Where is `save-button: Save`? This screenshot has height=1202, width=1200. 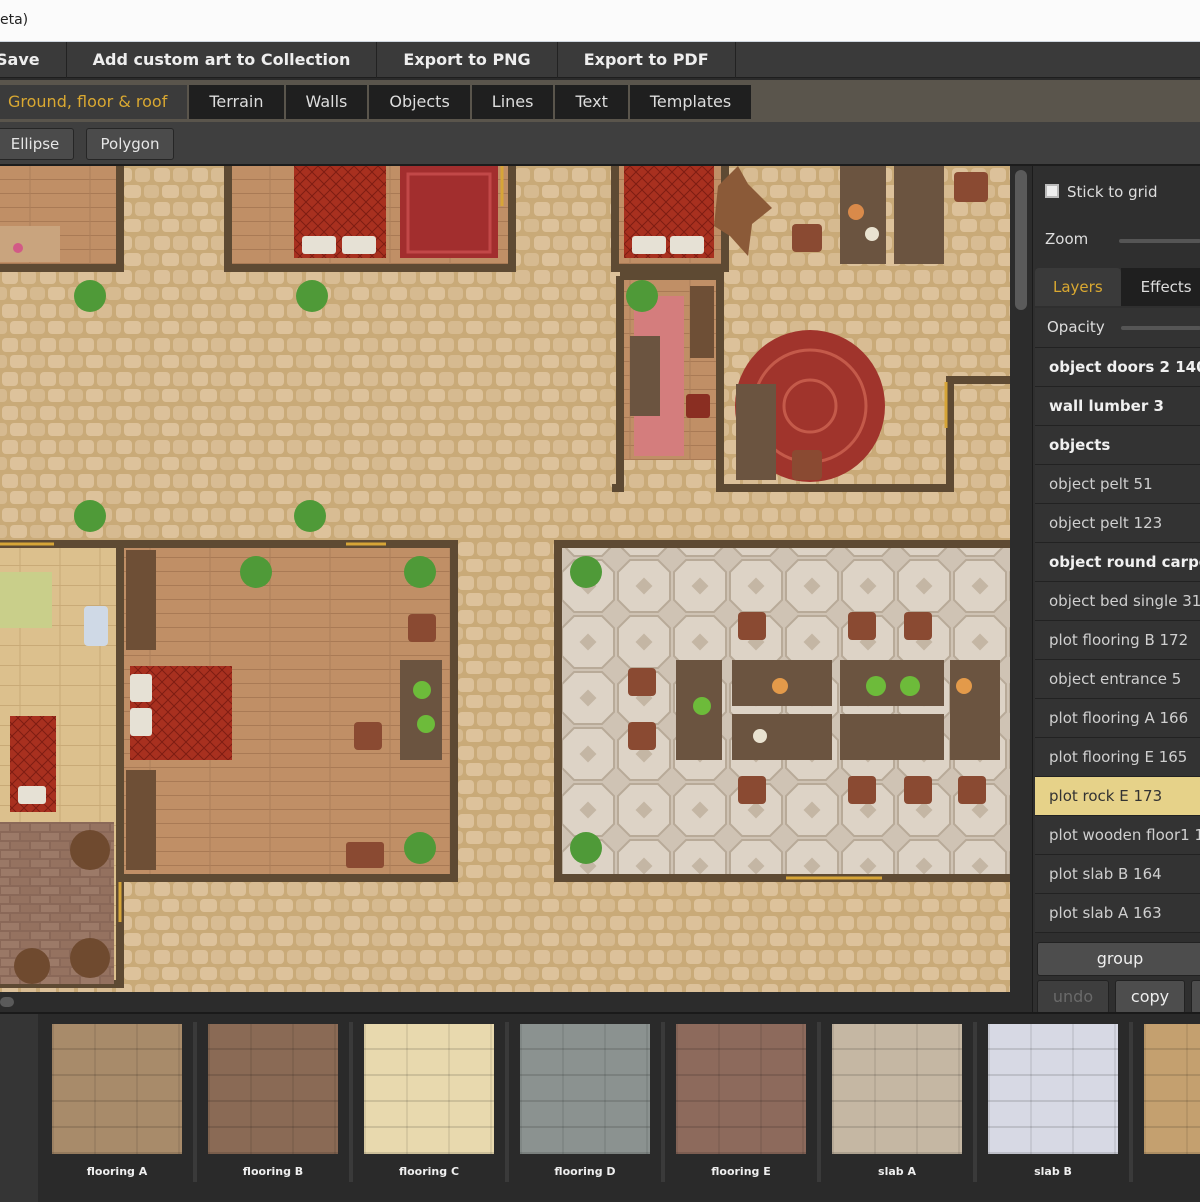
save-button: Save is located at coordinates (33, 60).